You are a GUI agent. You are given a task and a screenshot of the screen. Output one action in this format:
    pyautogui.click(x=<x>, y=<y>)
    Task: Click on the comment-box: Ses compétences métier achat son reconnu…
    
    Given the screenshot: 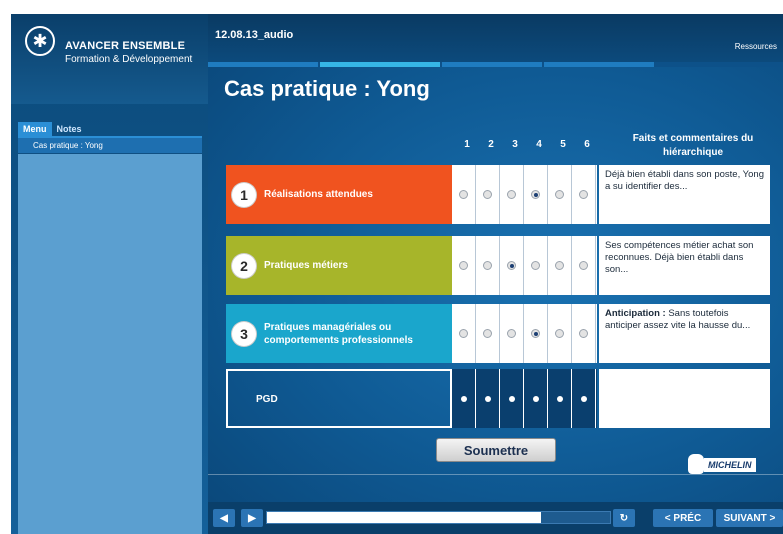 What is the action you would take?
    pyautogui.click(x=684, y=265)
    